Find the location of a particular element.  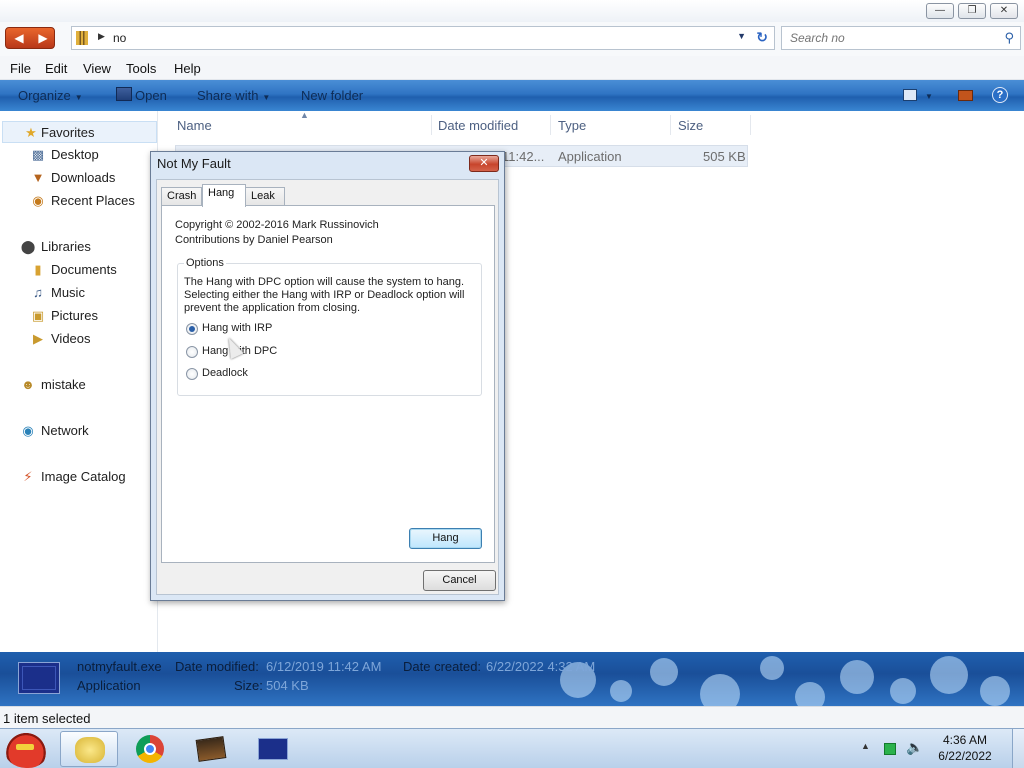

sidebar-item-libraries: ⬤ Libraries is located at coordinates (78, 247).